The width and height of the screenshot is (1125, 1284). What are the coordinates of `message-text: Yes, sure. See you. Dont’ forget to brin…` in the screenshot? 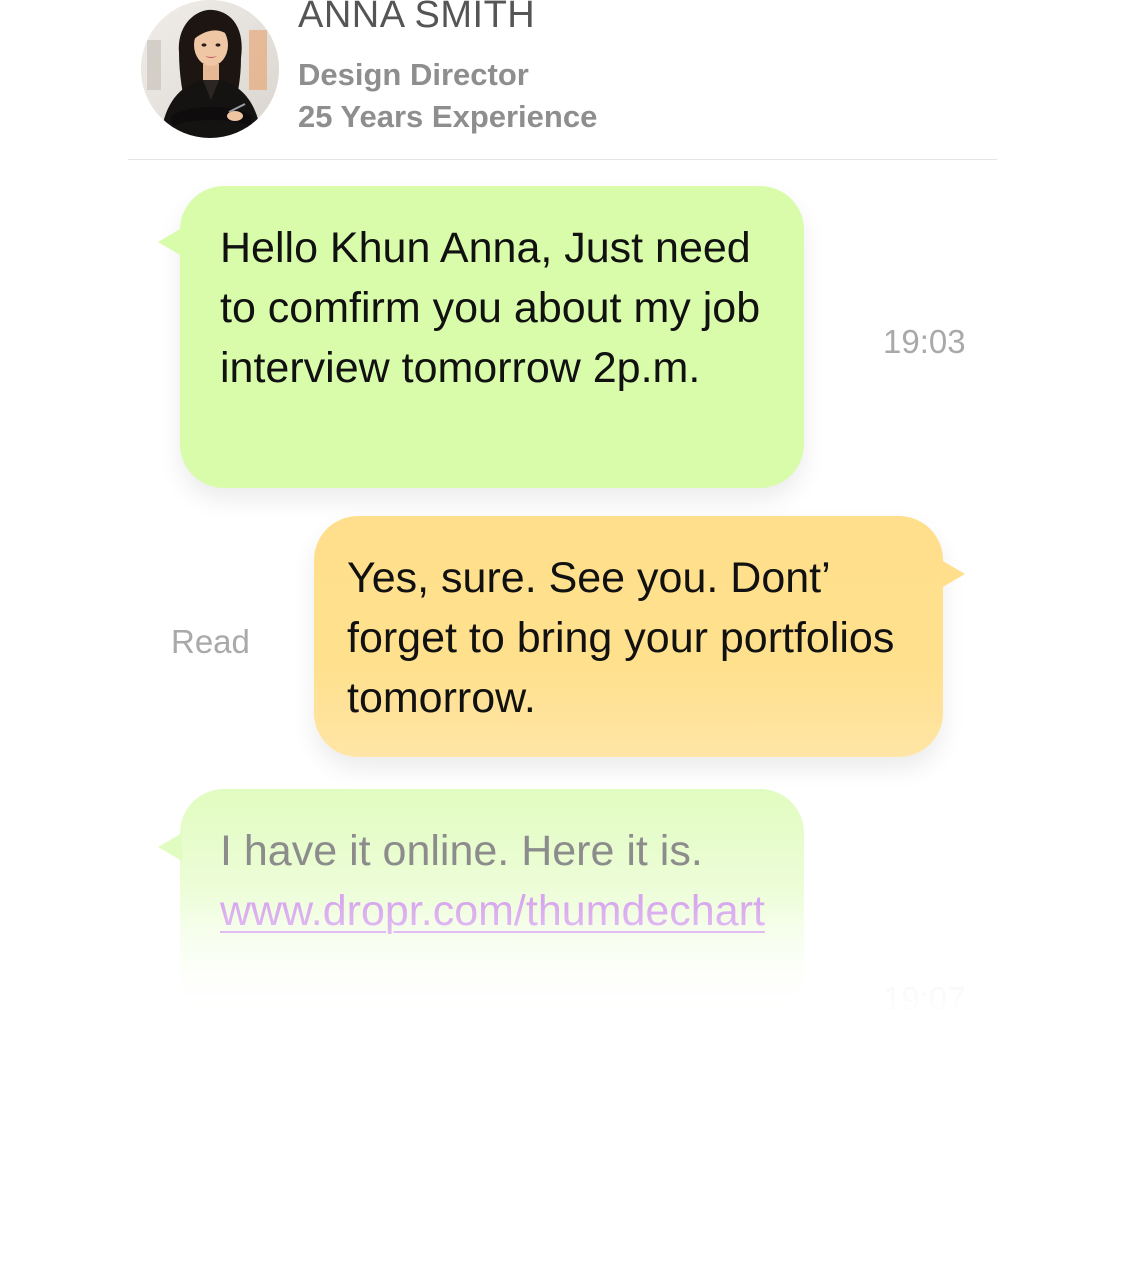 It's located at (621, 638).